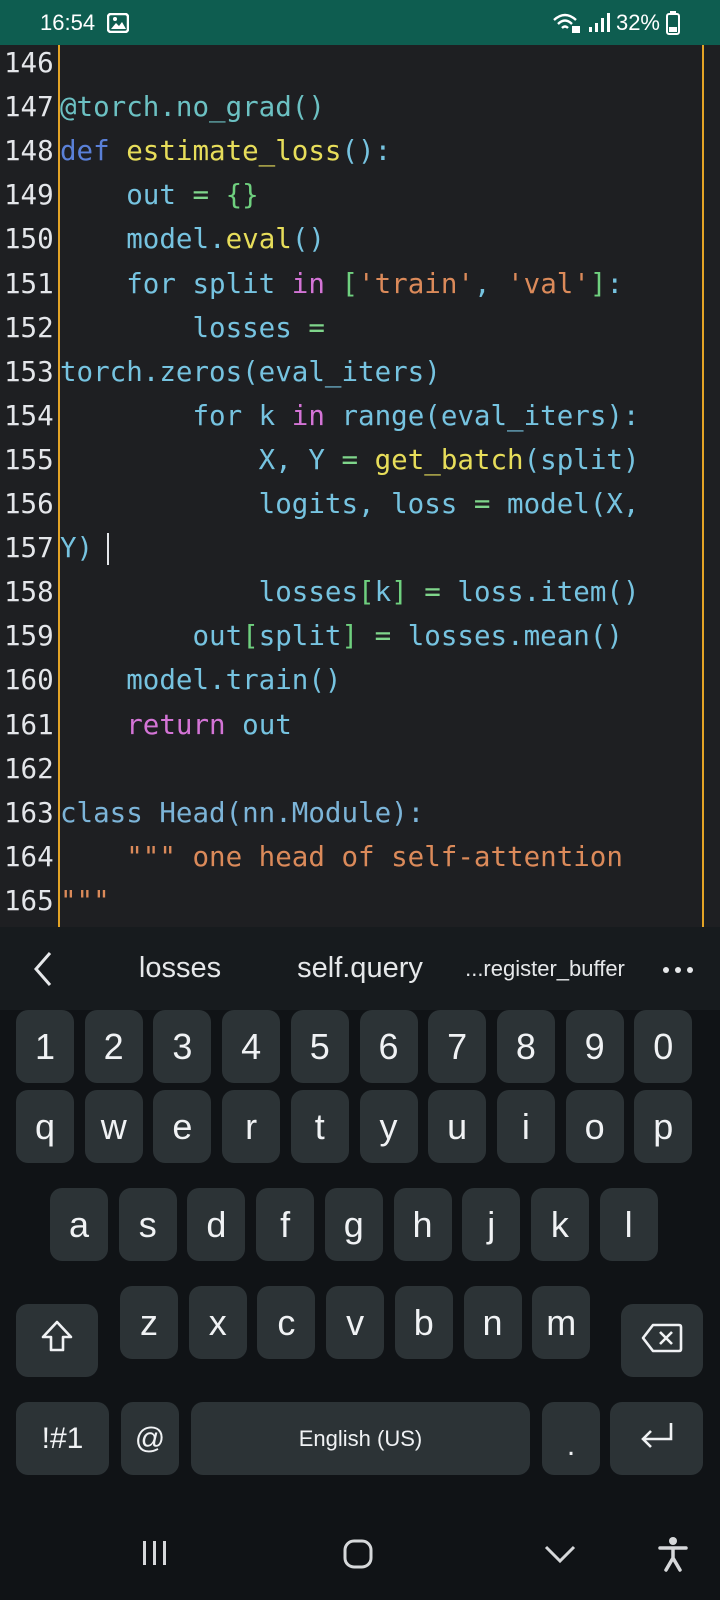 This screenshot has height=1600, width=720. I want to click on code-line: 162, so click(360, 769).